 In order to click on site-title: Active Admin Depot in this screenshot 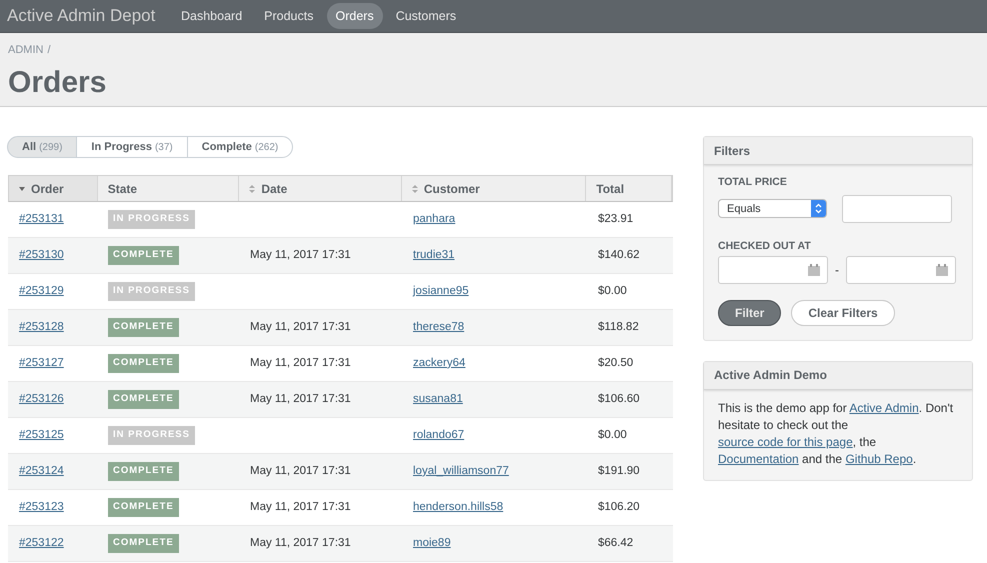, I will do `click(81, 16)`.